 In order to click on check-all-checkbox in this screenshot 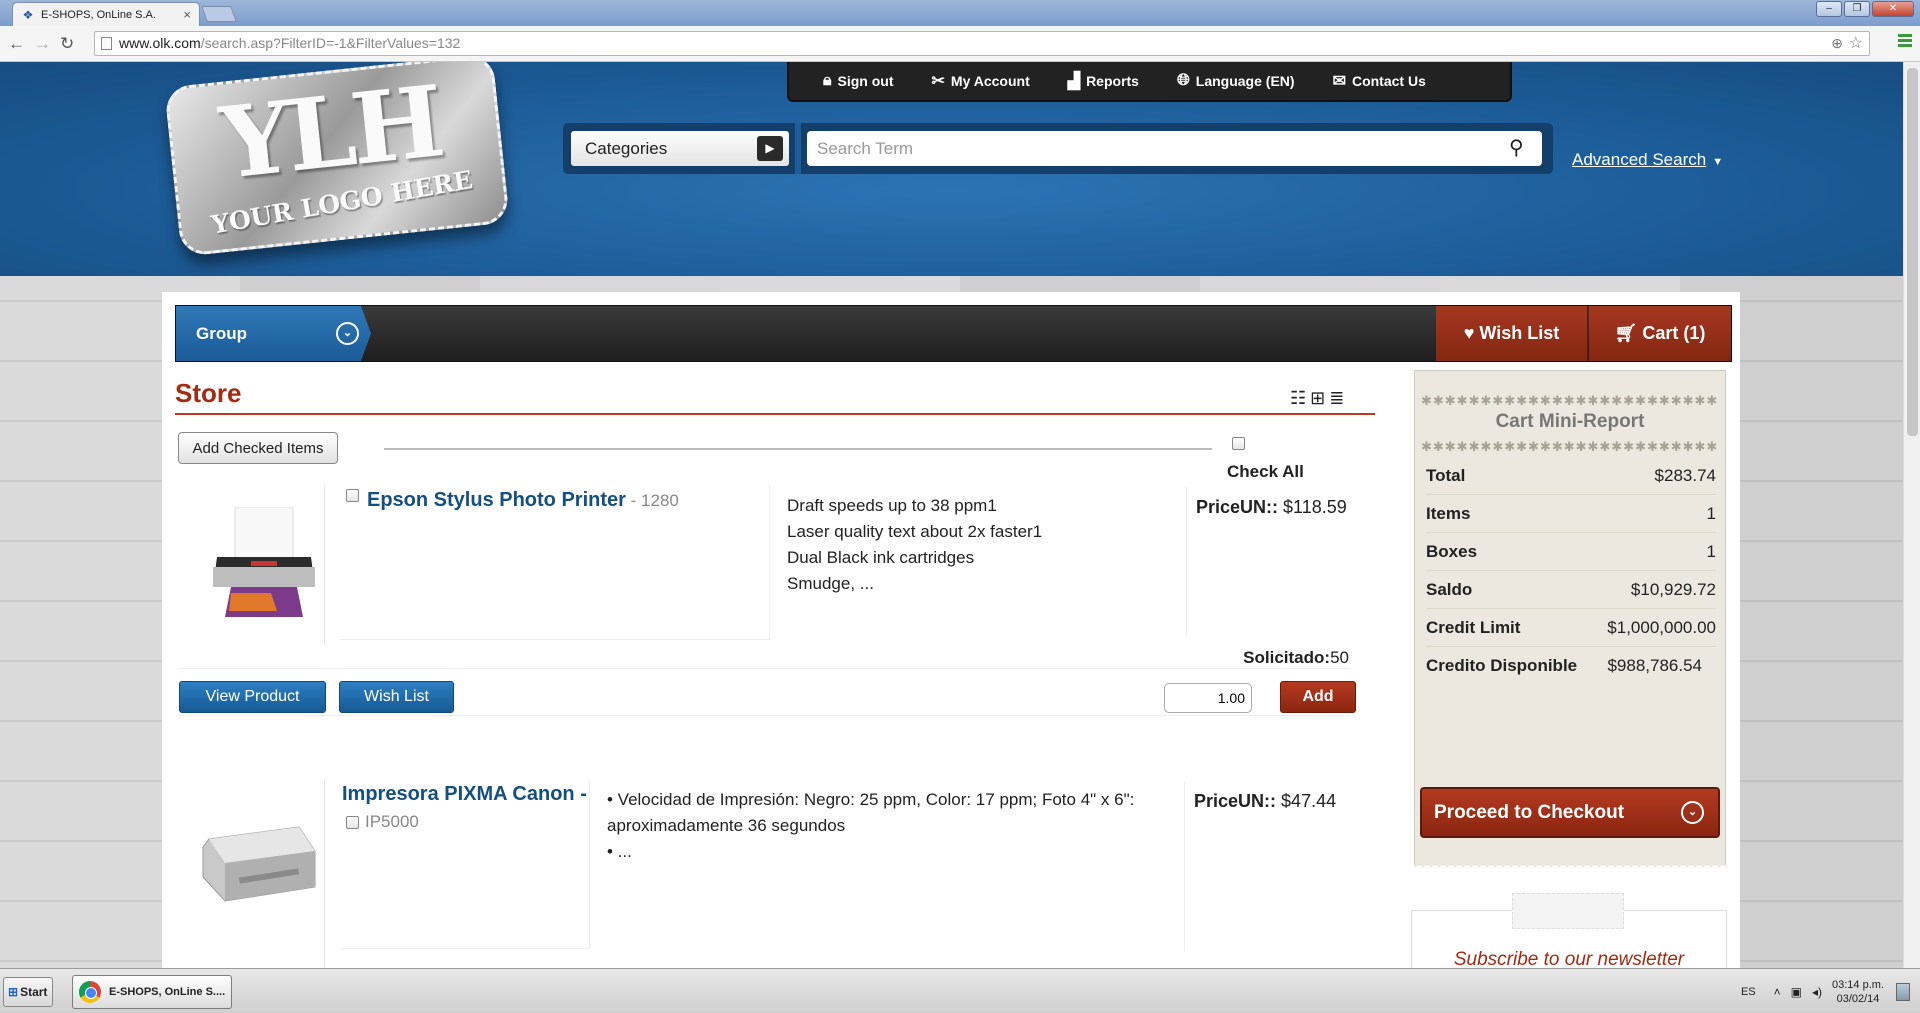, I will do `click(1238, 443)`.